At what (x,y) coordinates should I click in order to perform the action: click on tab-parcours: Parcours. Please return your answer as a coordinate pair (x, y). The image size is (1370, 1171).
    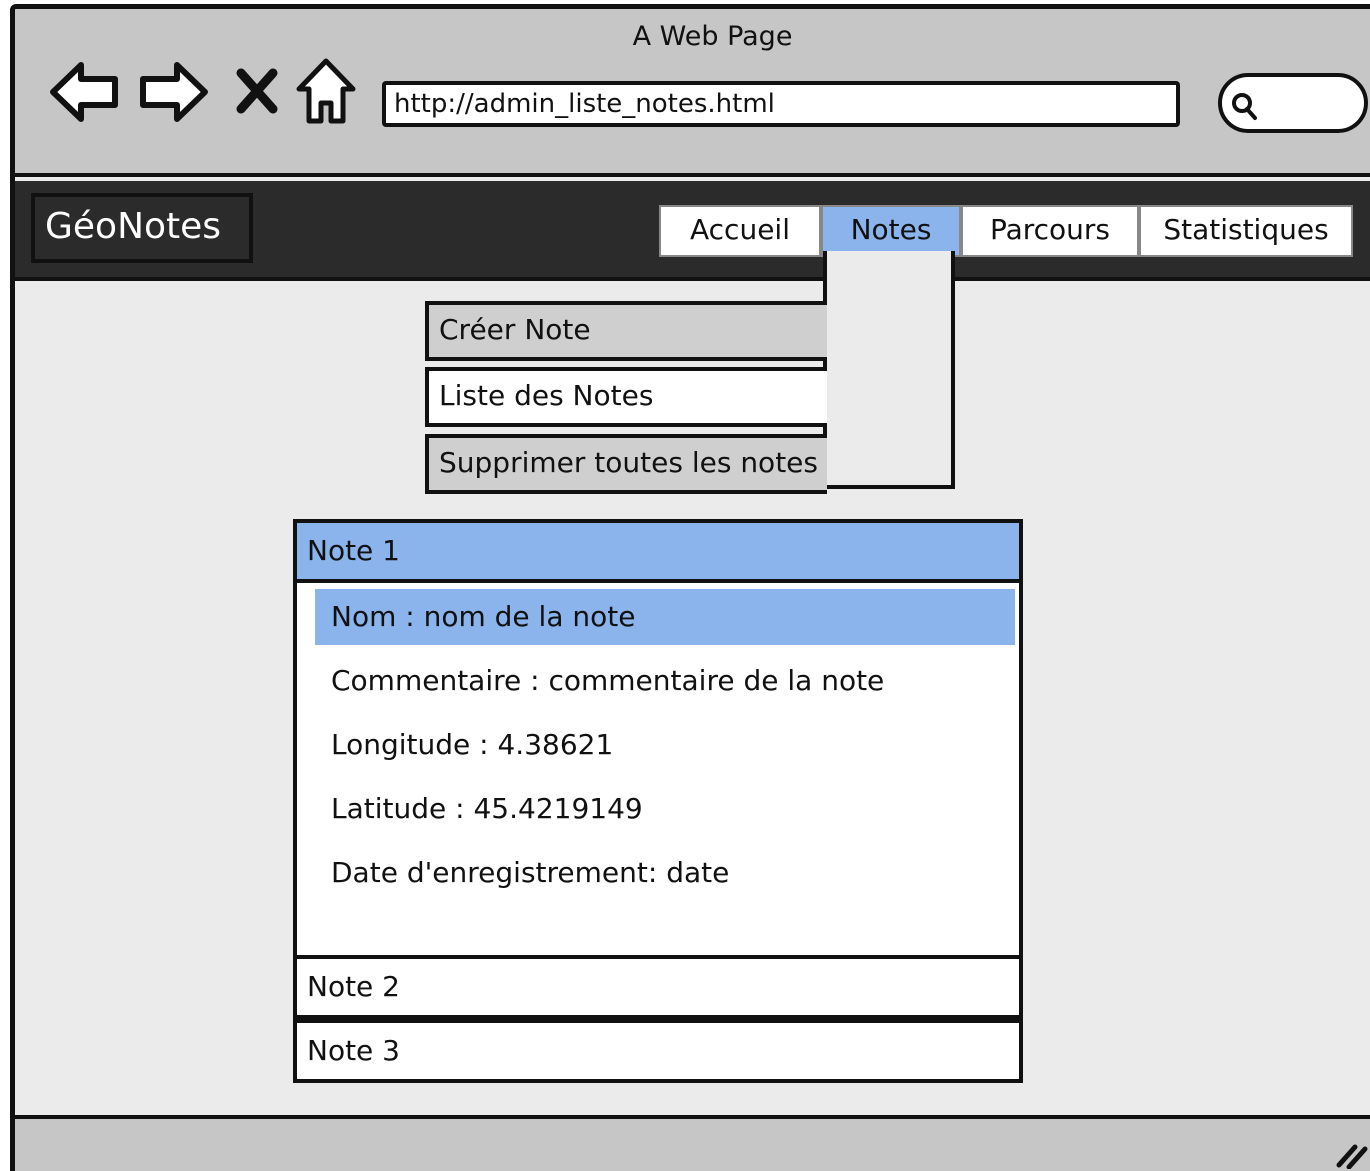
    Looking at the image, I should click on (1050, 231).